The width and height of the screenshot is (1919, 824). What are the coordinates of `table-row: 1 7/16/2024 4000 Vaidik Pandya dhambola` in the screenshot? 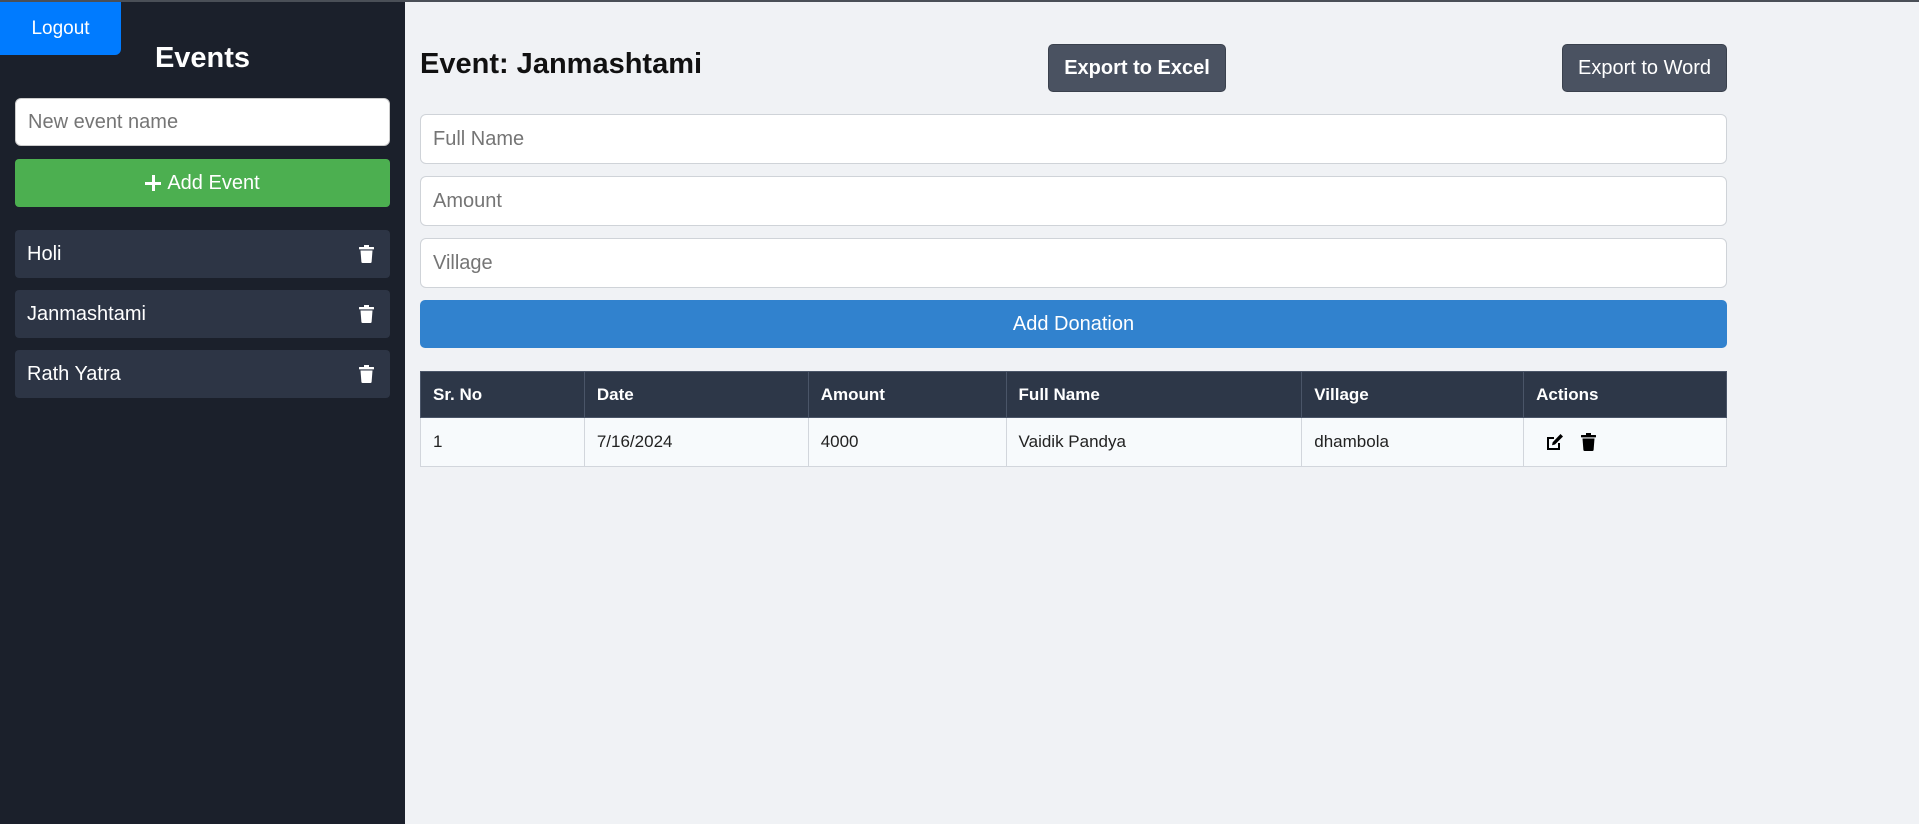 It's located at (1073, 442).